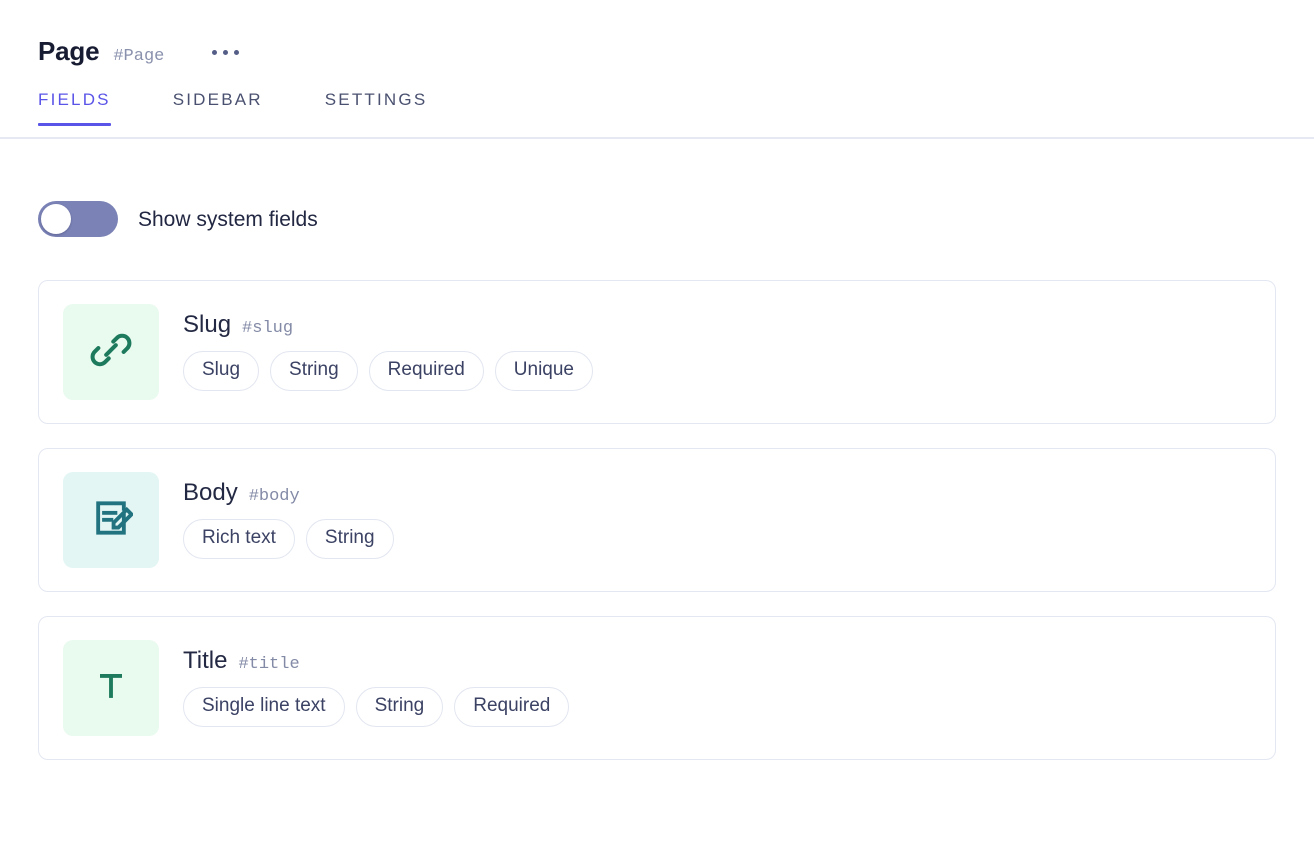 Image resolution: width=1314 pixels, height=858 pixels. Describe the element at coordinates (657, 115) in the screenshot. I see `tab-bar: FIELDS SIDEBAR SETTINGS` at that location.